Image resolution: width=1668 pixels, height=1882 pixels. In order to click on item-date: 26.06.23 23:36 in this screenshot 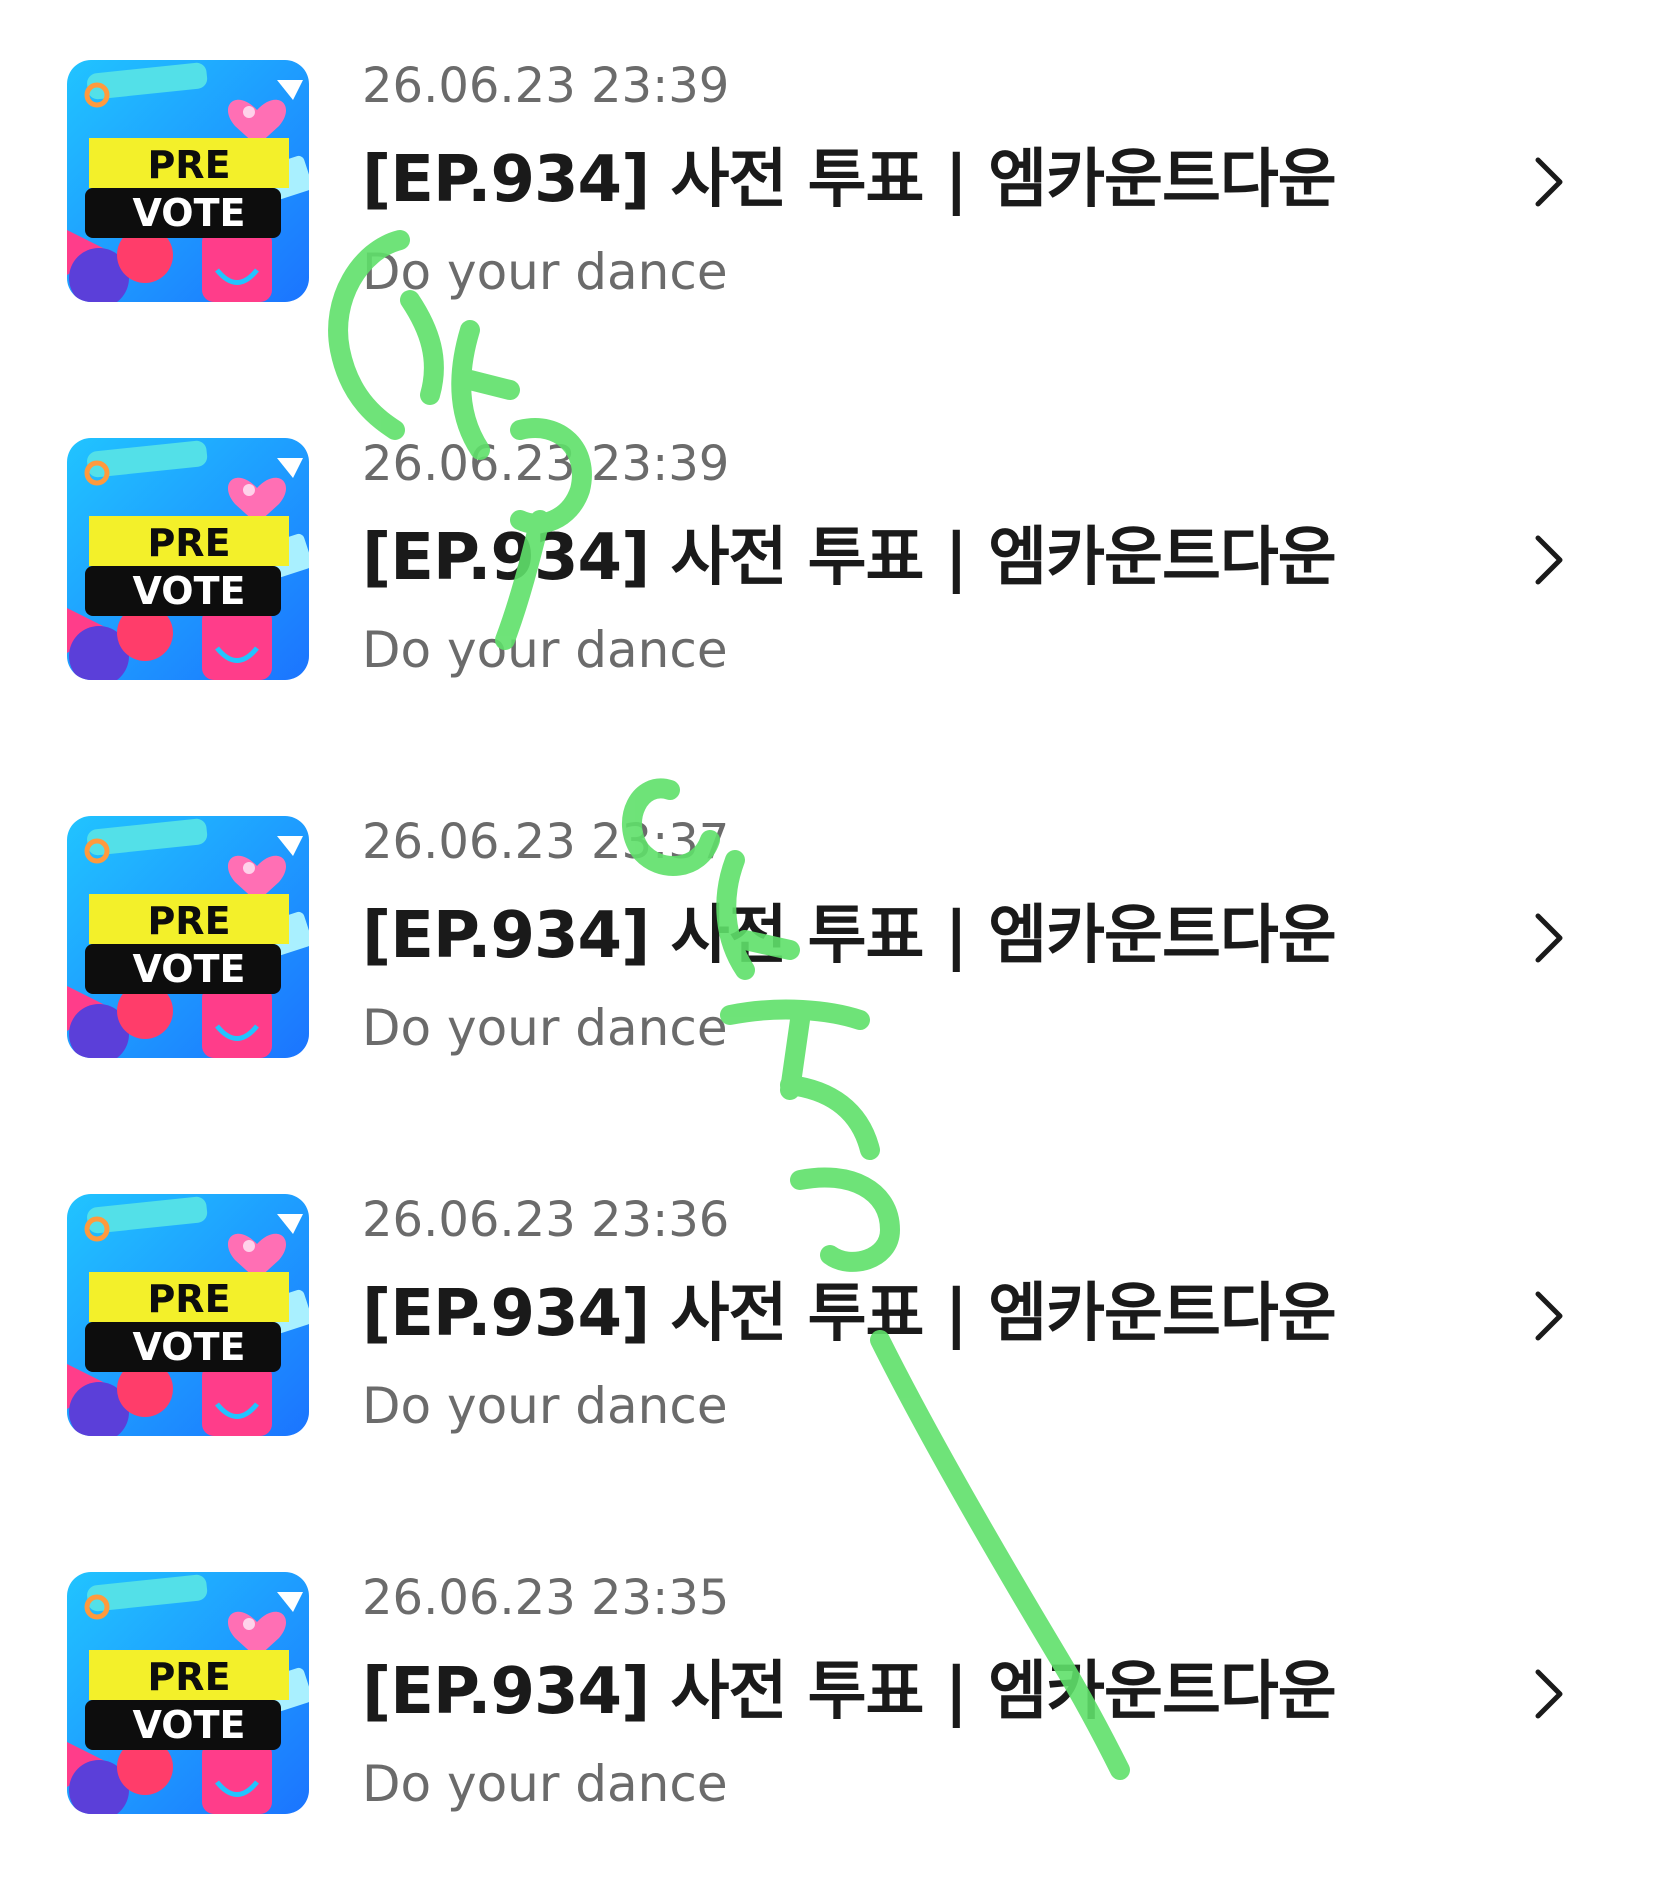, I will do `click(546, 1220)`.